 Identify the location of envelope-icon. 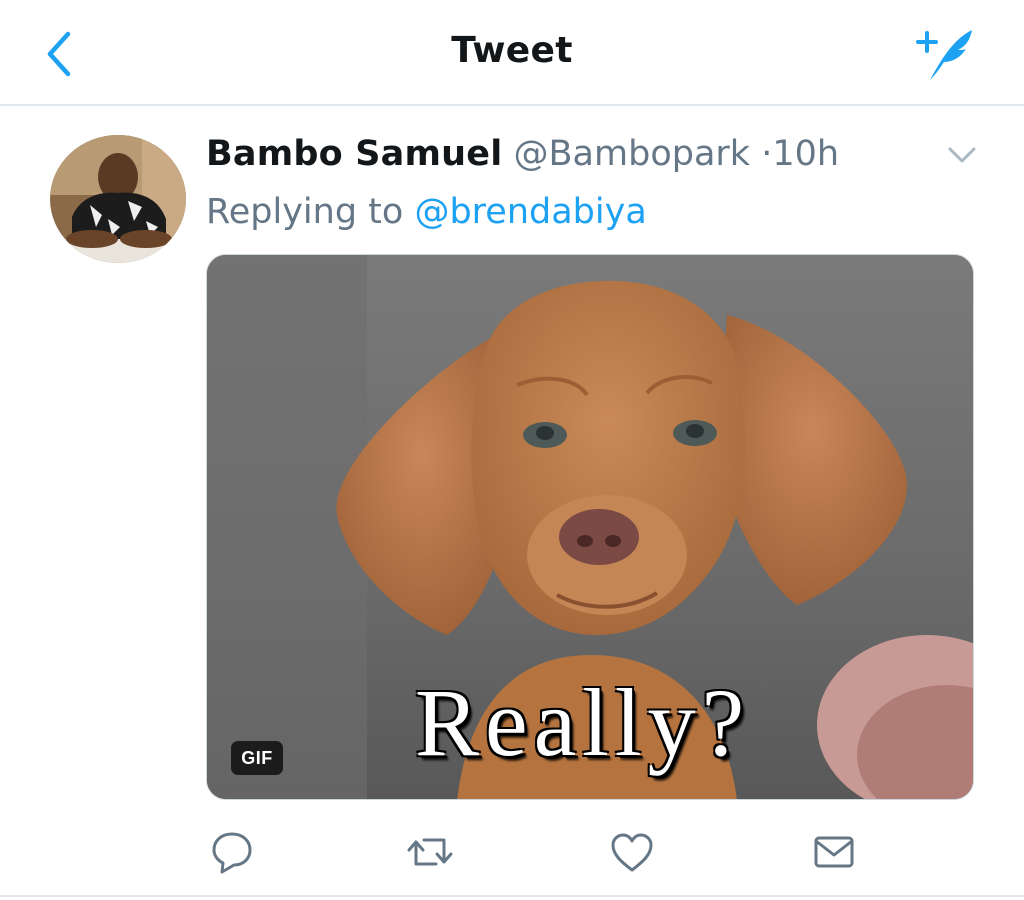
(834, 852).